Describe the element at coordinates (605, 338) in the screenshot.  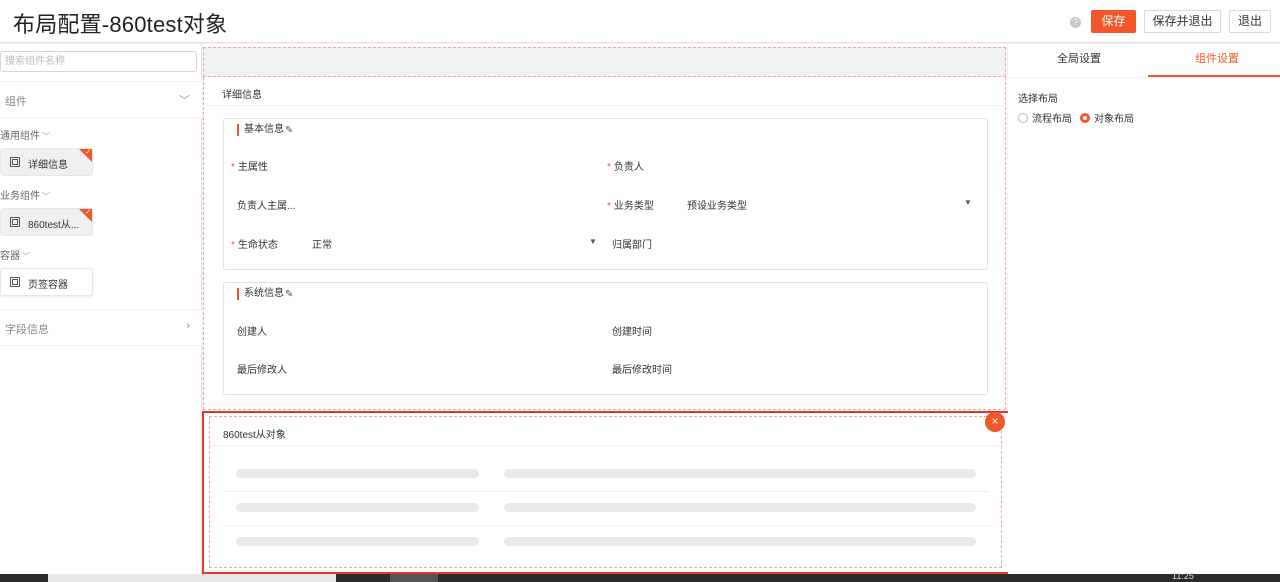
I see `system-info-group: 系统信息 ✎ 创建人 创建时间 最后修改人 最后修改时间` at that location.